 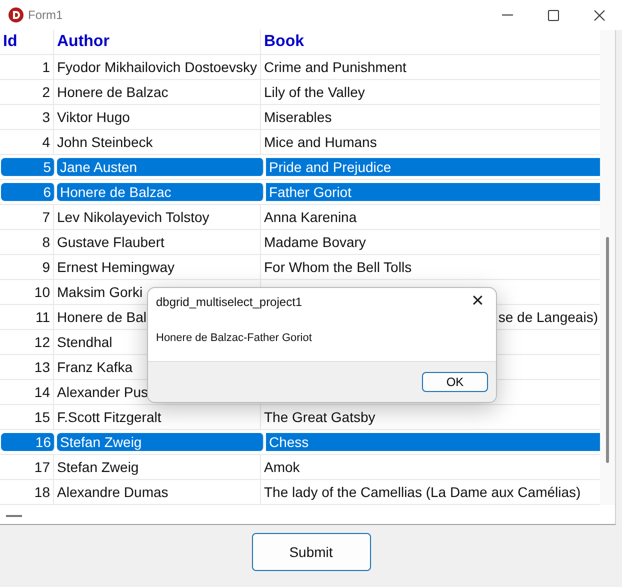 I want to click on table-cell: Fyodor Mikhailovich Dostoevsky, so click(x=157, y=67).